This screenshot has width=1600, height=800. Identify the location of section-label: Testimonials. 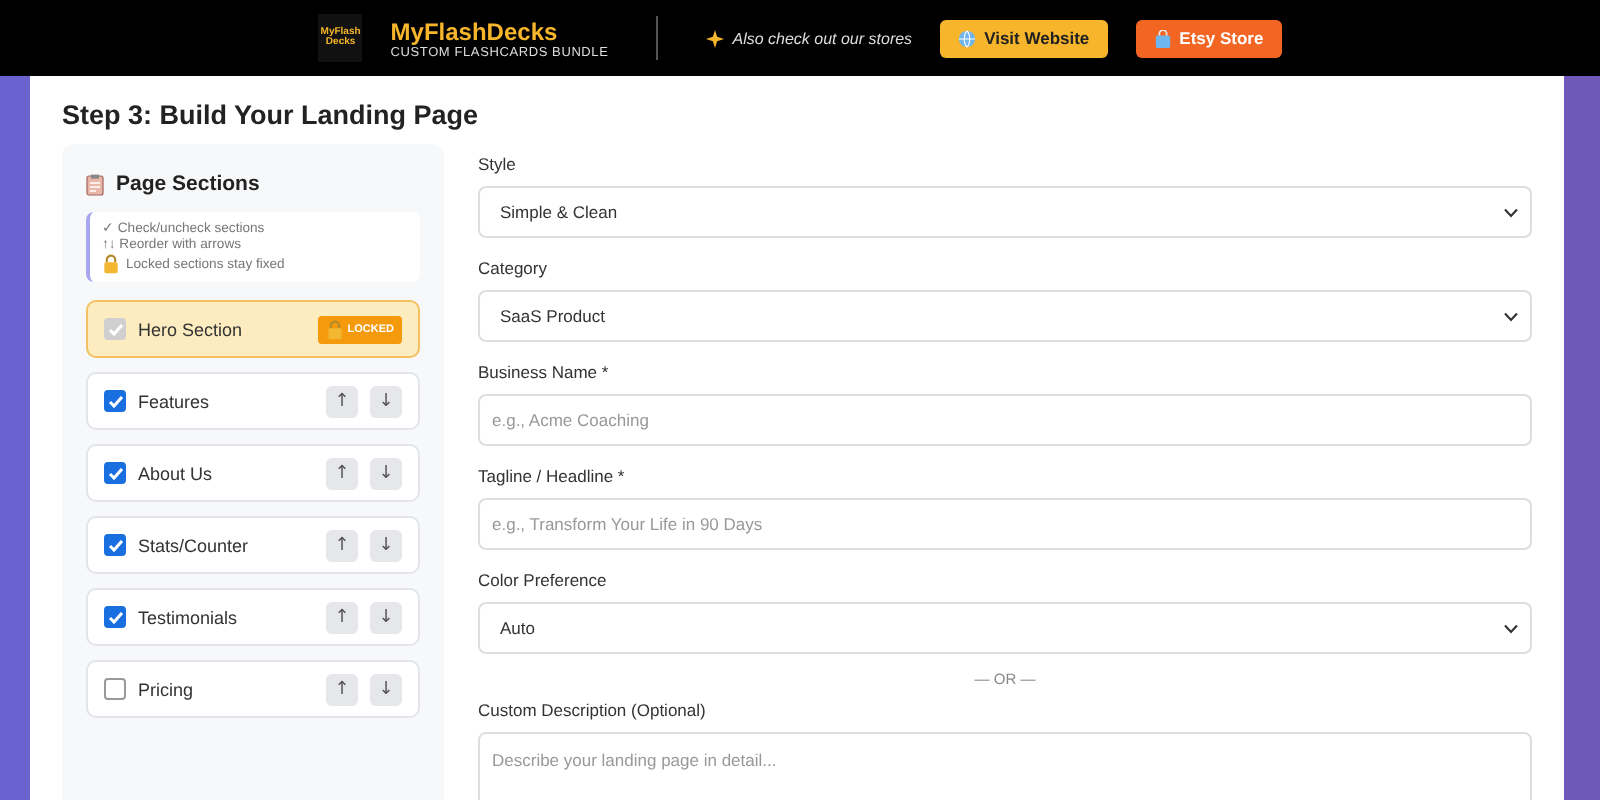
(189, 617).